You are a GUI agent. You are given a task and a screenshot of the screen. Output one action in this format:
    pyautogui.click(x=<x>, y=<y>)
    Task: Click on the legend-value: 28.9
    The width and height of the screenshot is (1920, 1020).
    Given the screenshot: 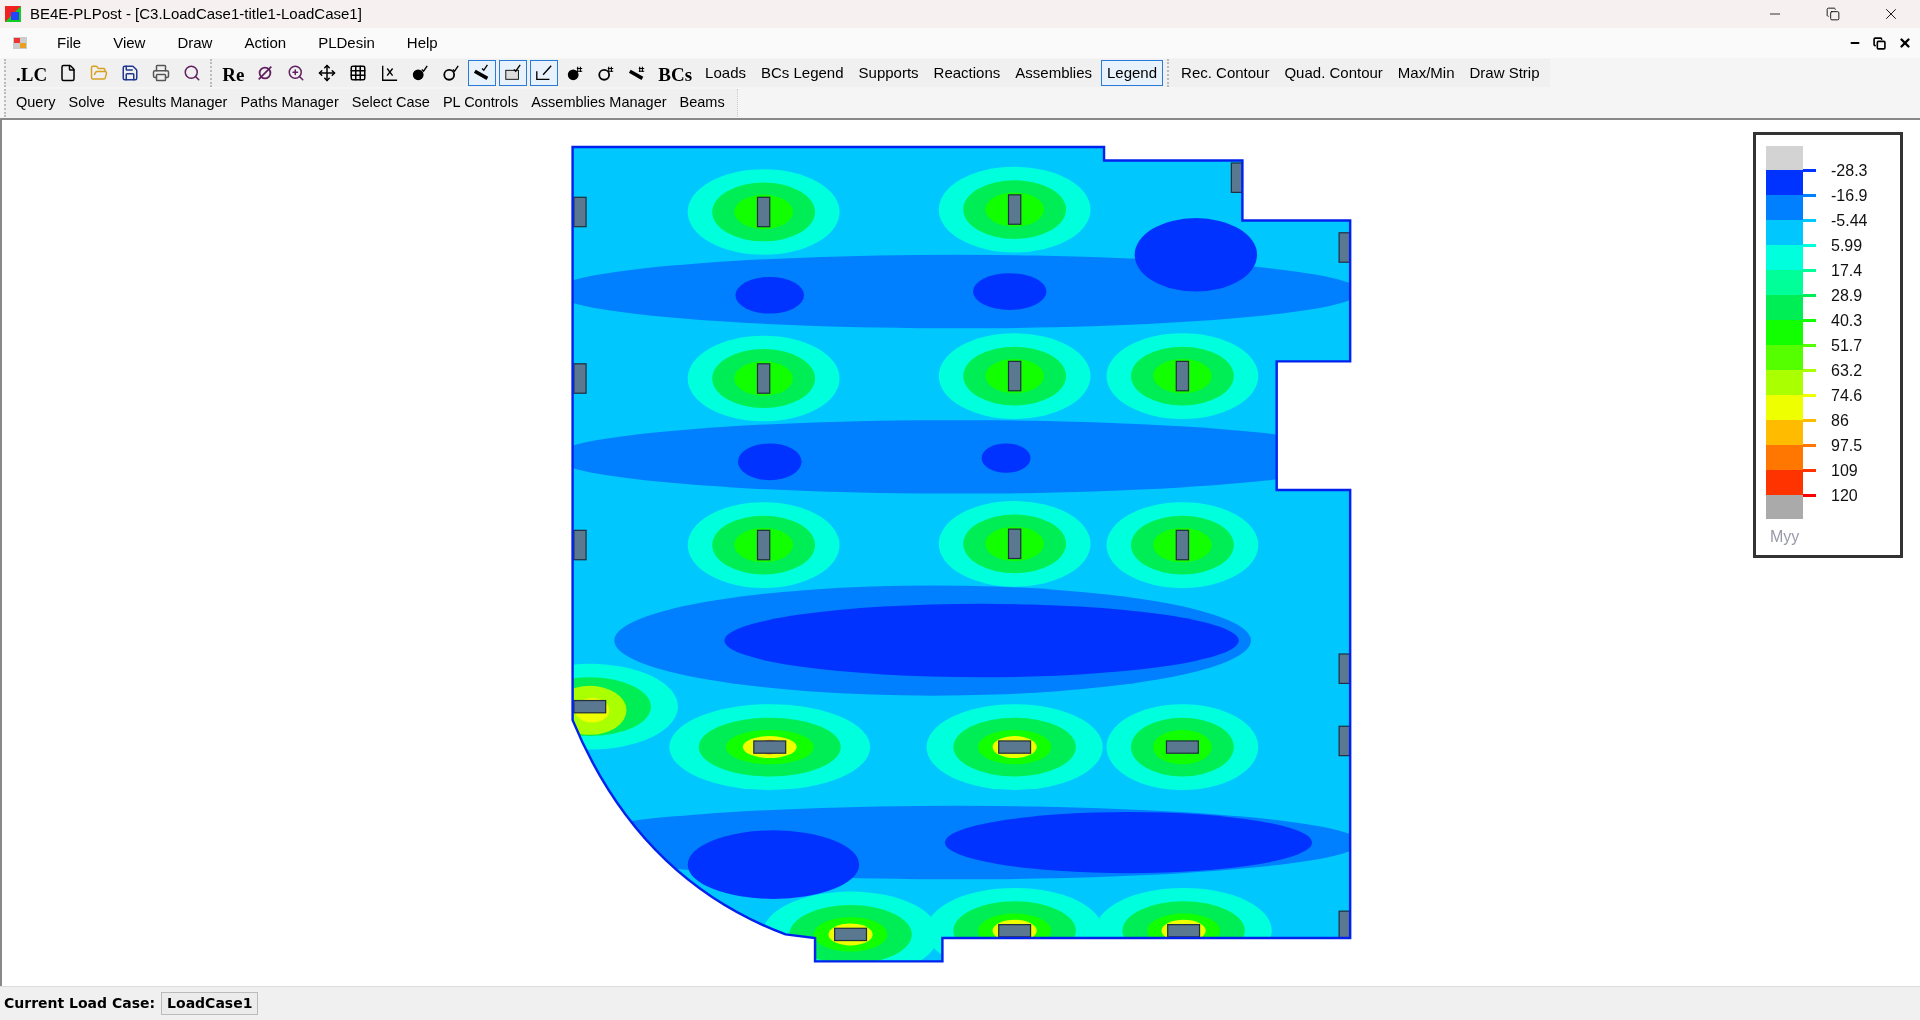 What is the action you would take?
    pyautogui.click(x=1847, y=295)
    